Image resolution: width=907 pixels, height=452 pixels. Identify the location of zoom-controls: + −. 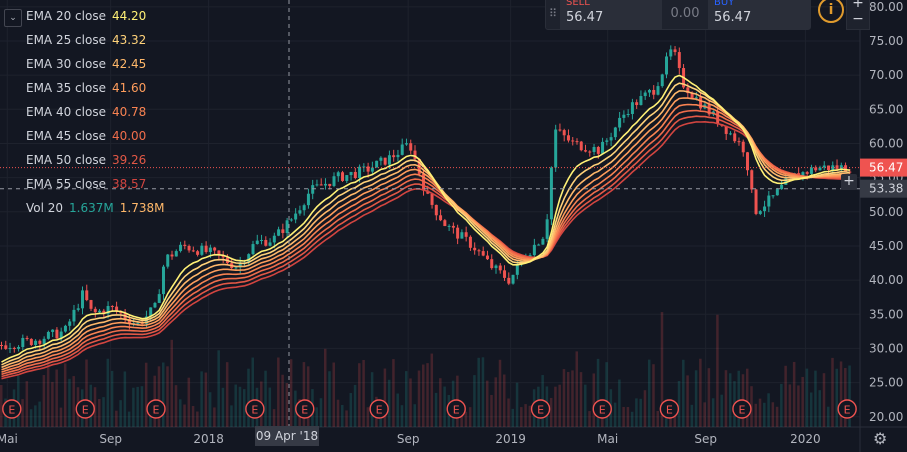
(858, 15).